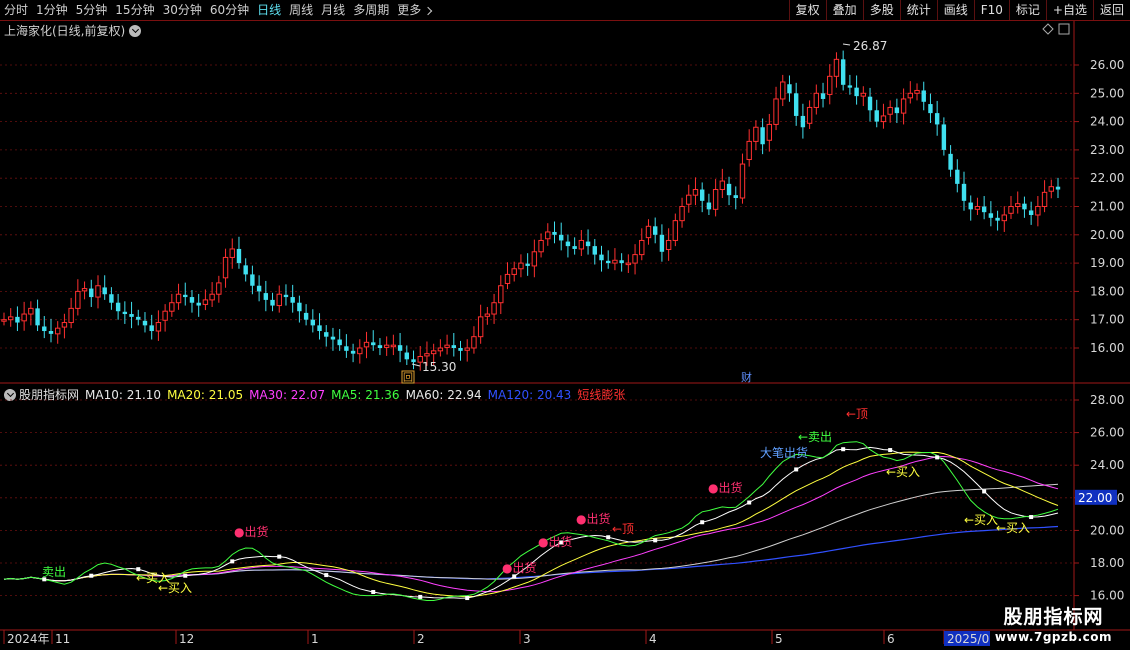 The image size is (1130, 650). Describe the element at coordinates (365, 394) in the screenshot. I see `indicator-value-3: MA5: 21.36` at that location.